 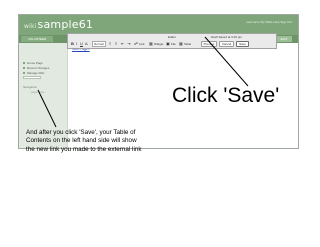 What do you see at coordinates (226, 61) in the screenshot?
I see `save-arrow` at bounding box center [226, 61].